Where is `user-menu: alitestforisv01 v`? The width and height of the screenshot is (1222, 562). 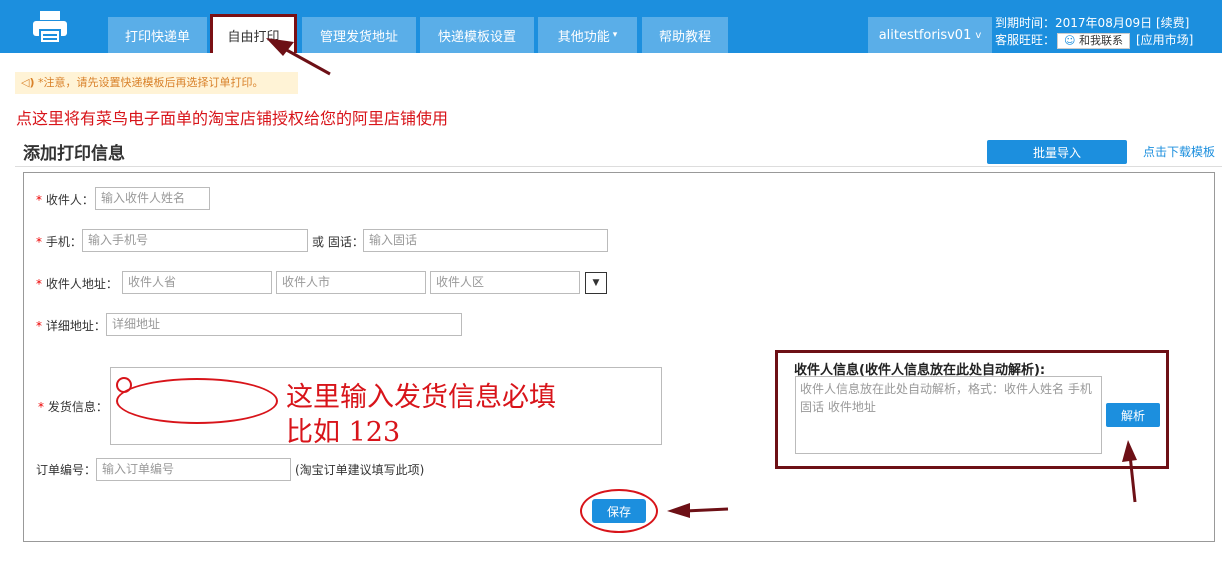 user-menu: alitestforisv01 v is located at coordinates (930, 35).